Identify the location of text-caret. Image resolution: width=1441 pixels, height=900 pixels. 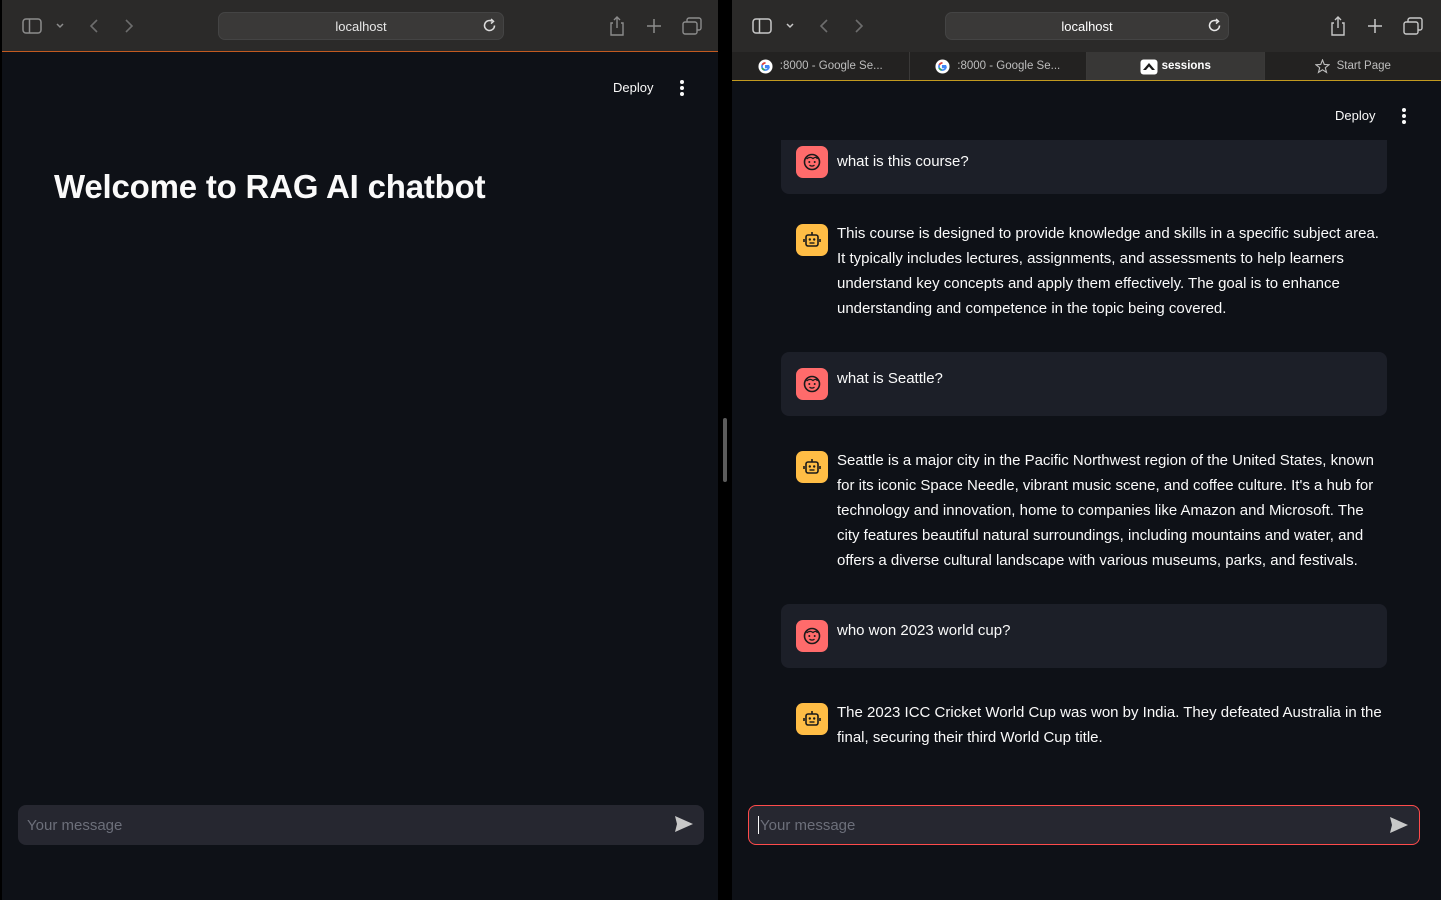
(758, 825).